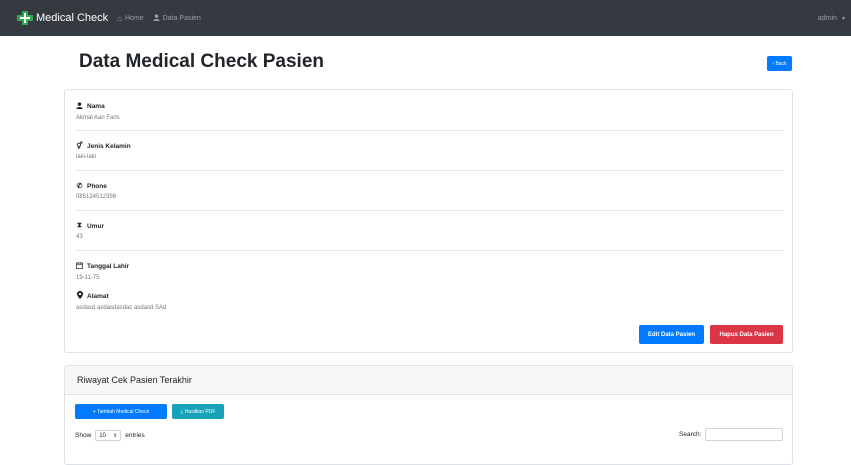  Describe the element at coordinates (103, 151) in the screenshot. I see `field-jenis-kelamin: ⚥ Jenis Kelamin laki-laki` at that location.